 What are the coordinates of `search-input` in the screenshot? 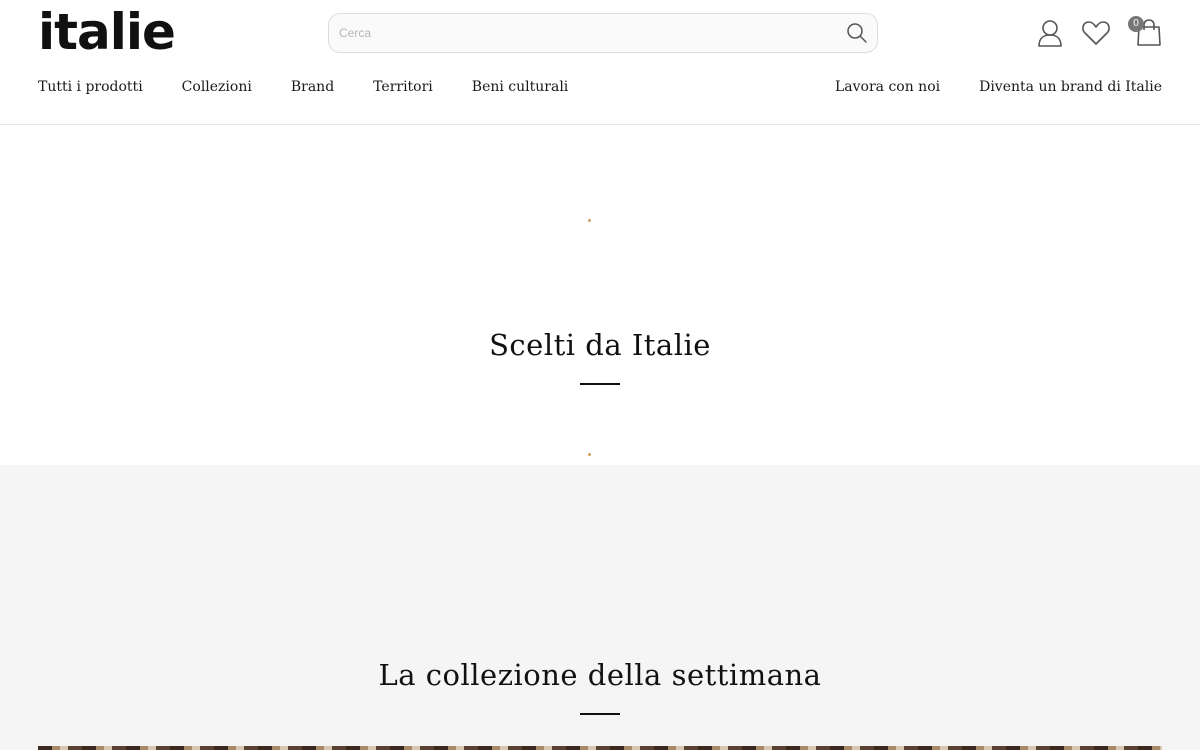 It's located at (583, 33).